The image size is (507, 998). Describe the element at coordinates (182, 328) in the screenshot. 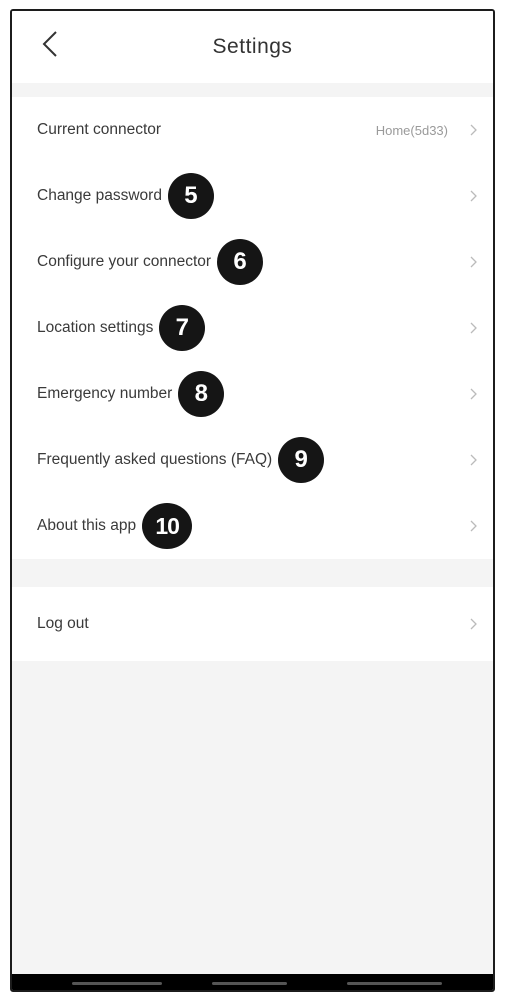

I see `callout-badge: 7` at that location.